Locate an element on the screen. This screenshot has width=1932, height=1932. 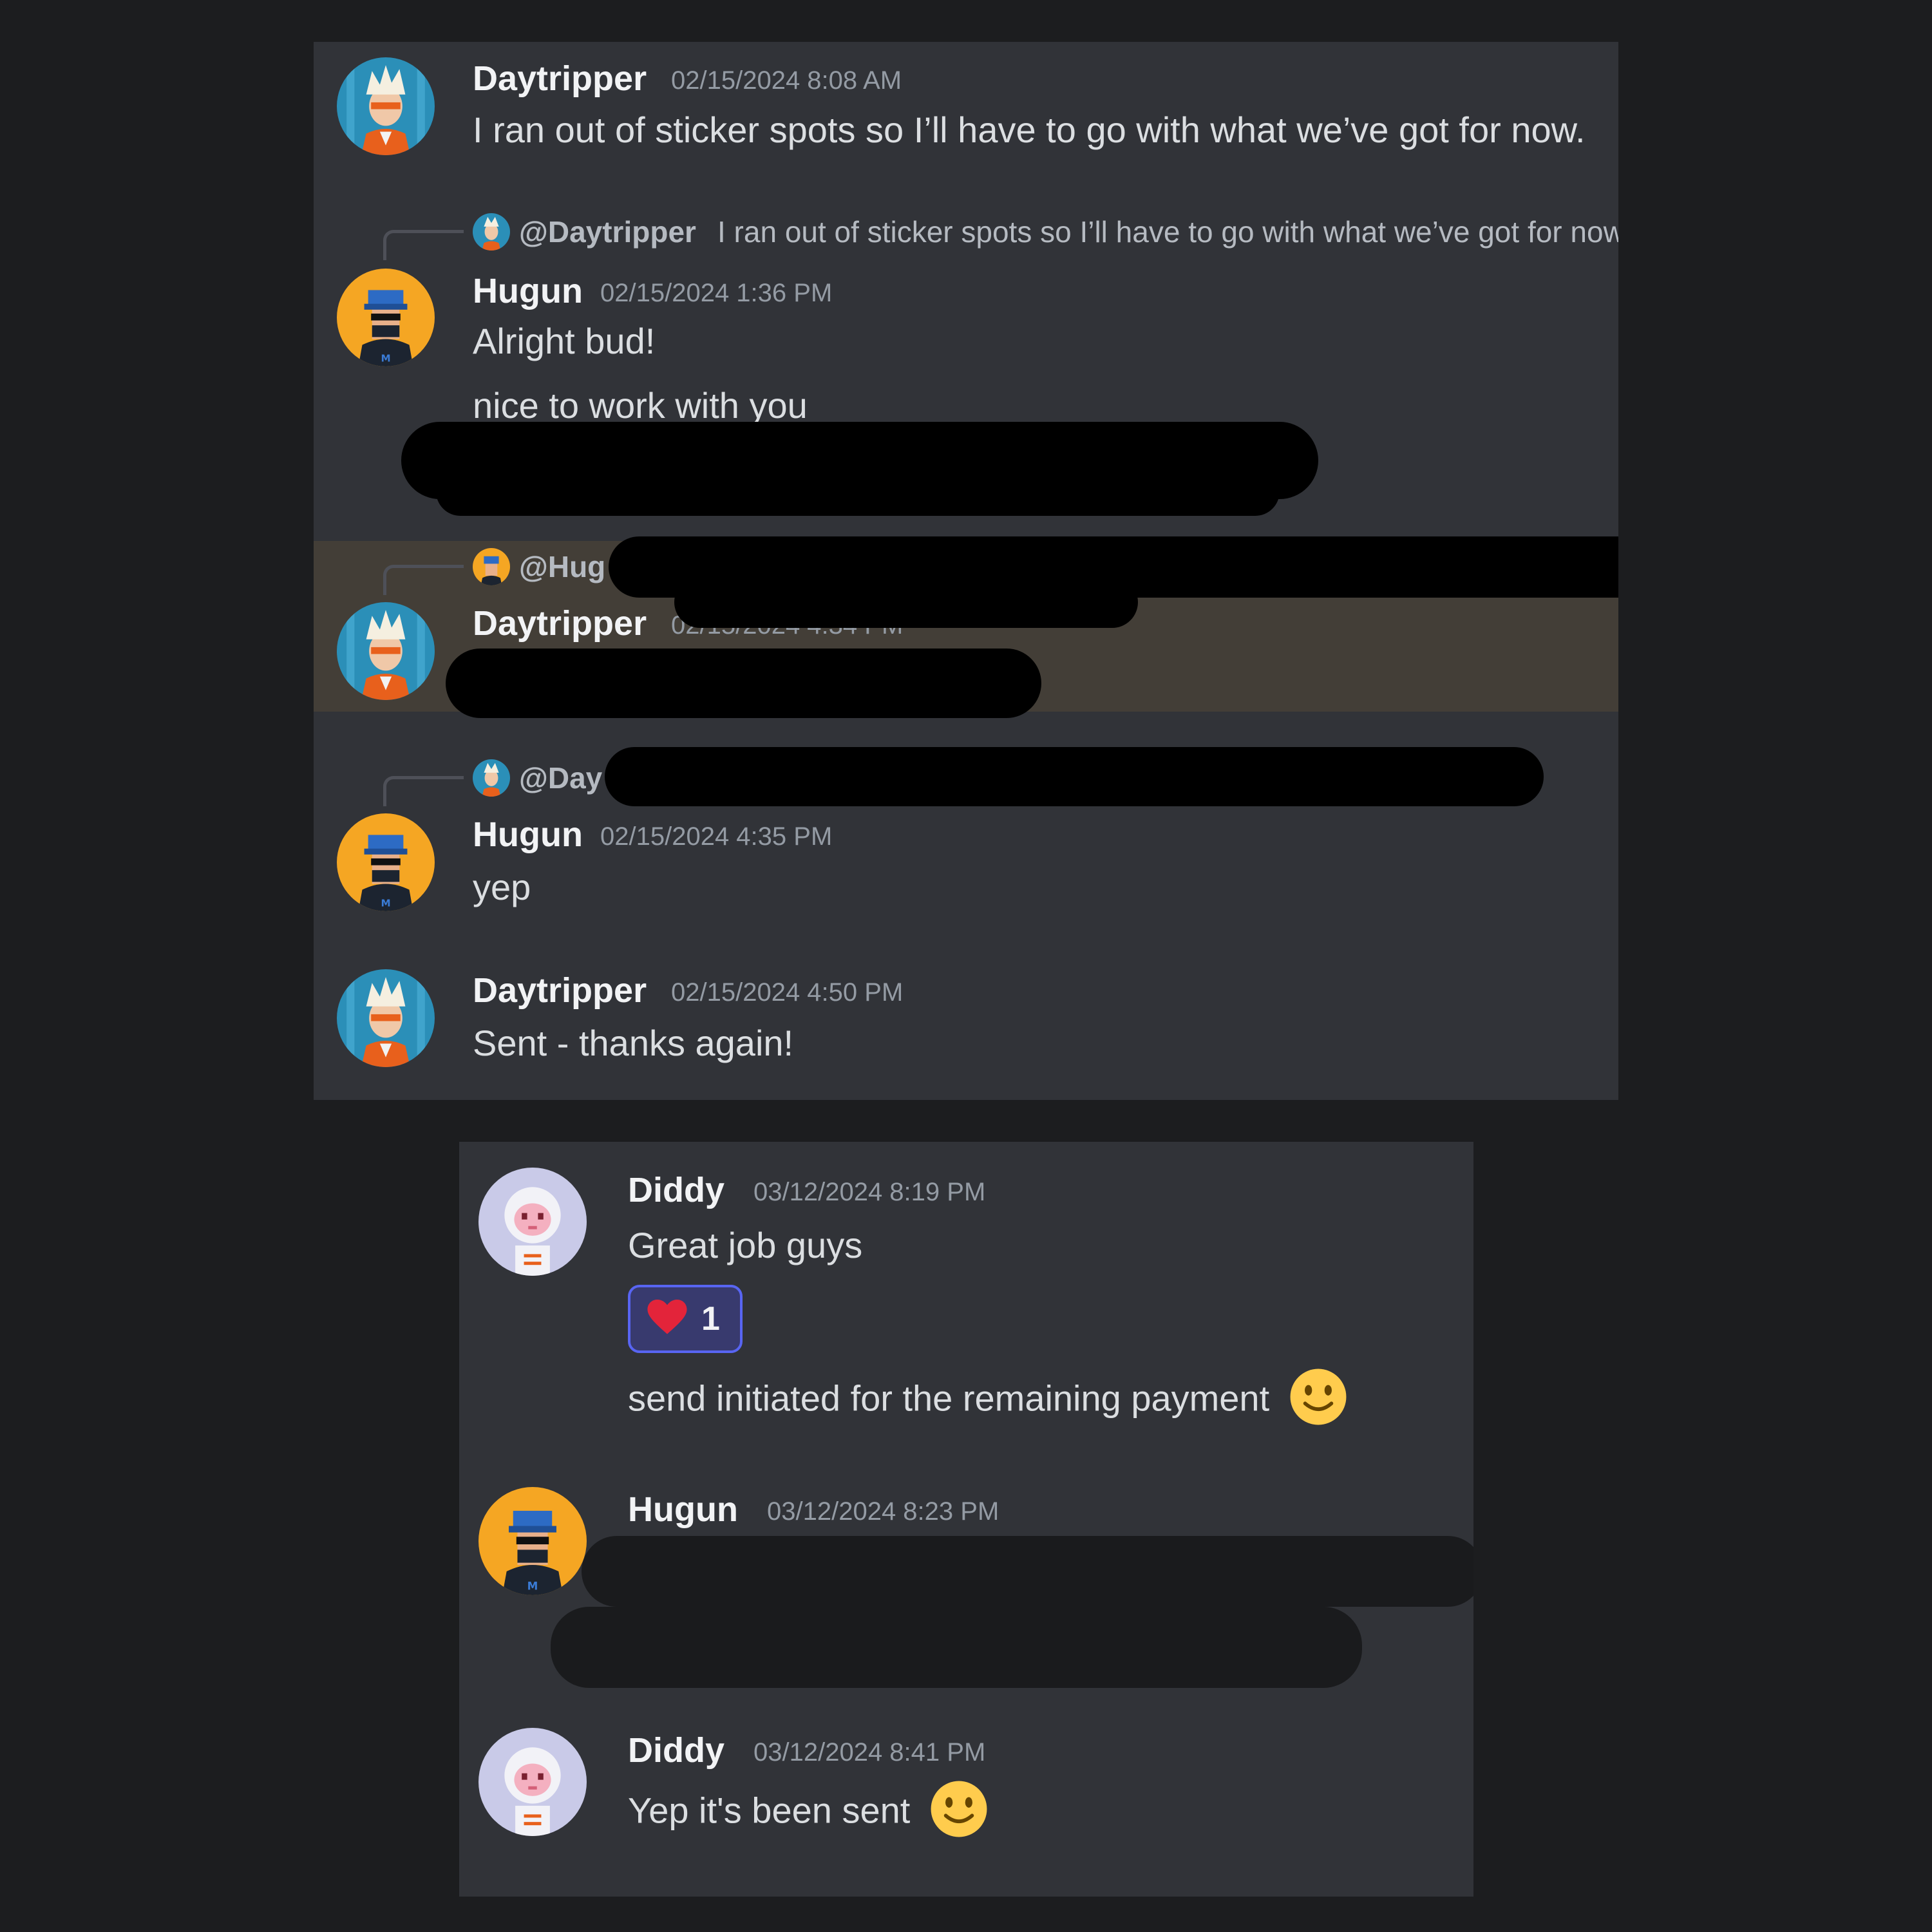
reply-author: @Day is located at coordinates (560, 778).